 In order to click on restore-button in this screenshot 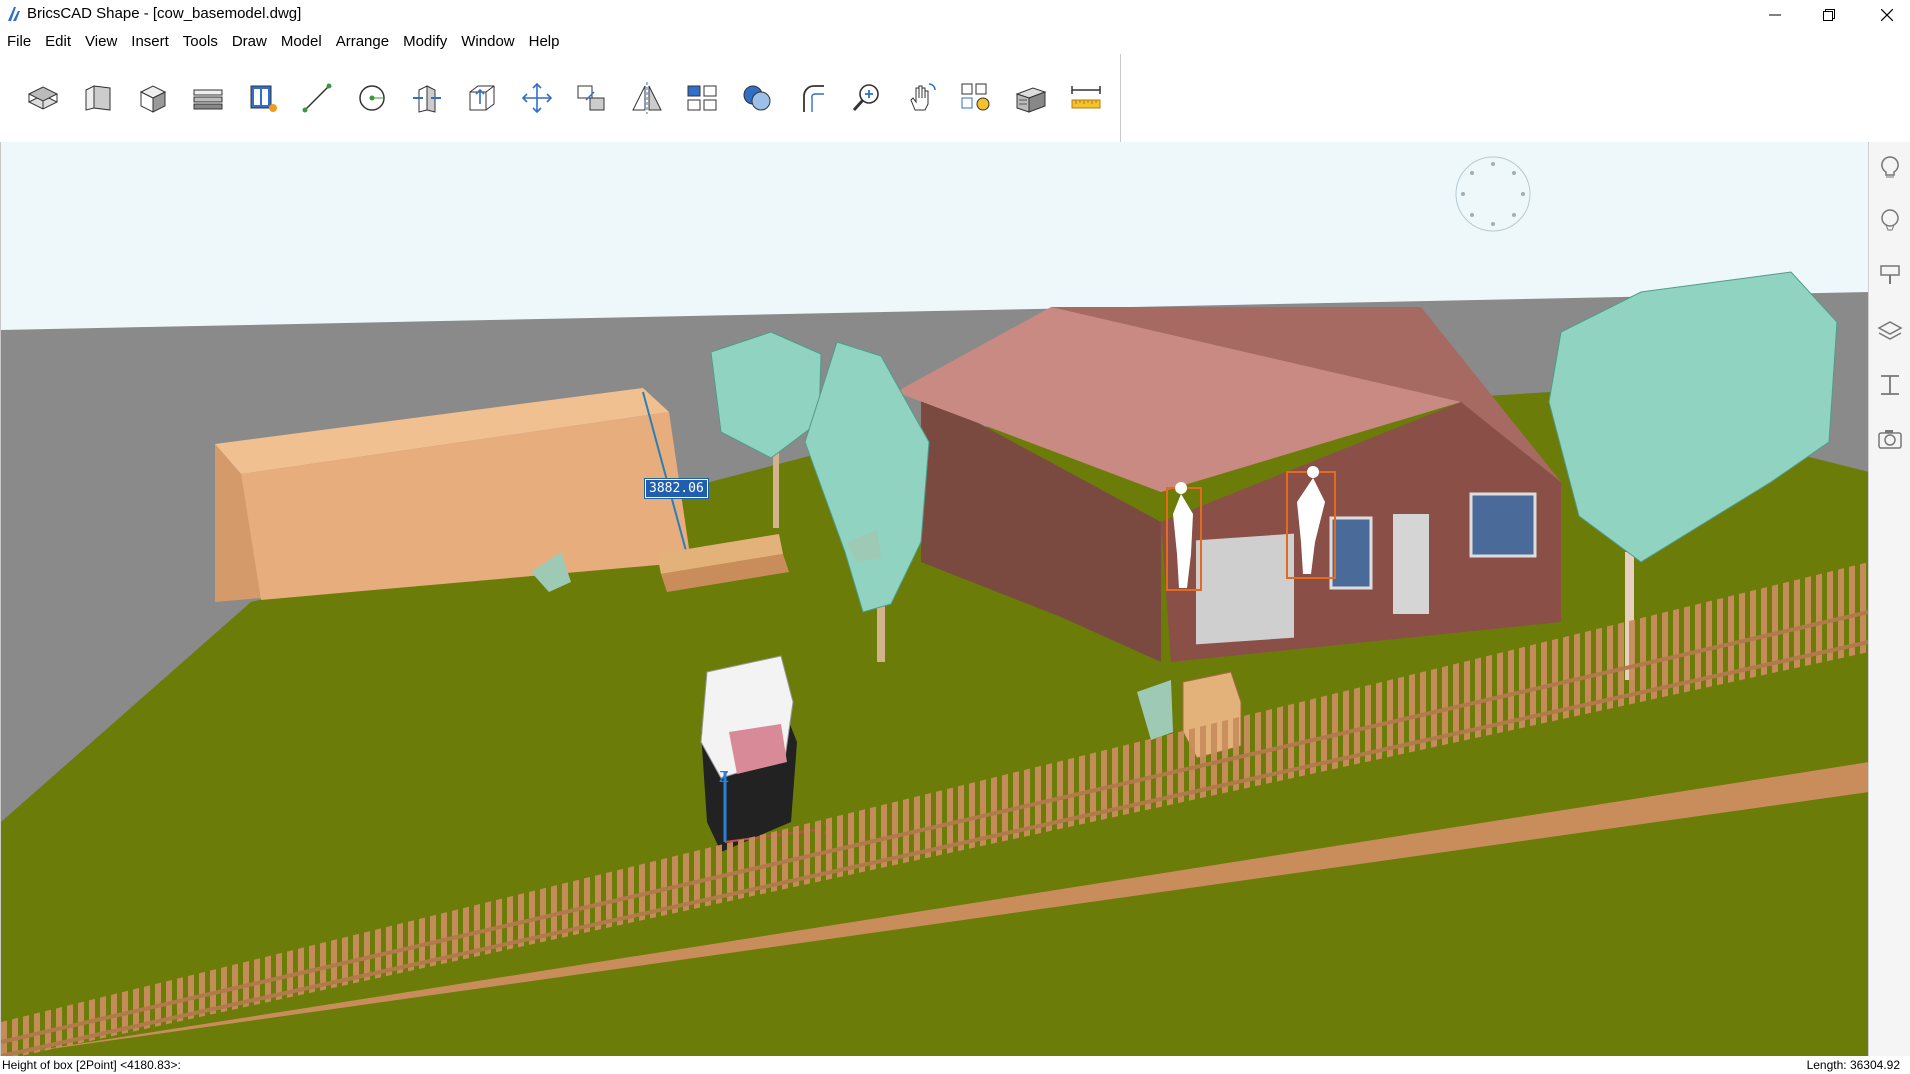, I will do `click(1829, 15)`.